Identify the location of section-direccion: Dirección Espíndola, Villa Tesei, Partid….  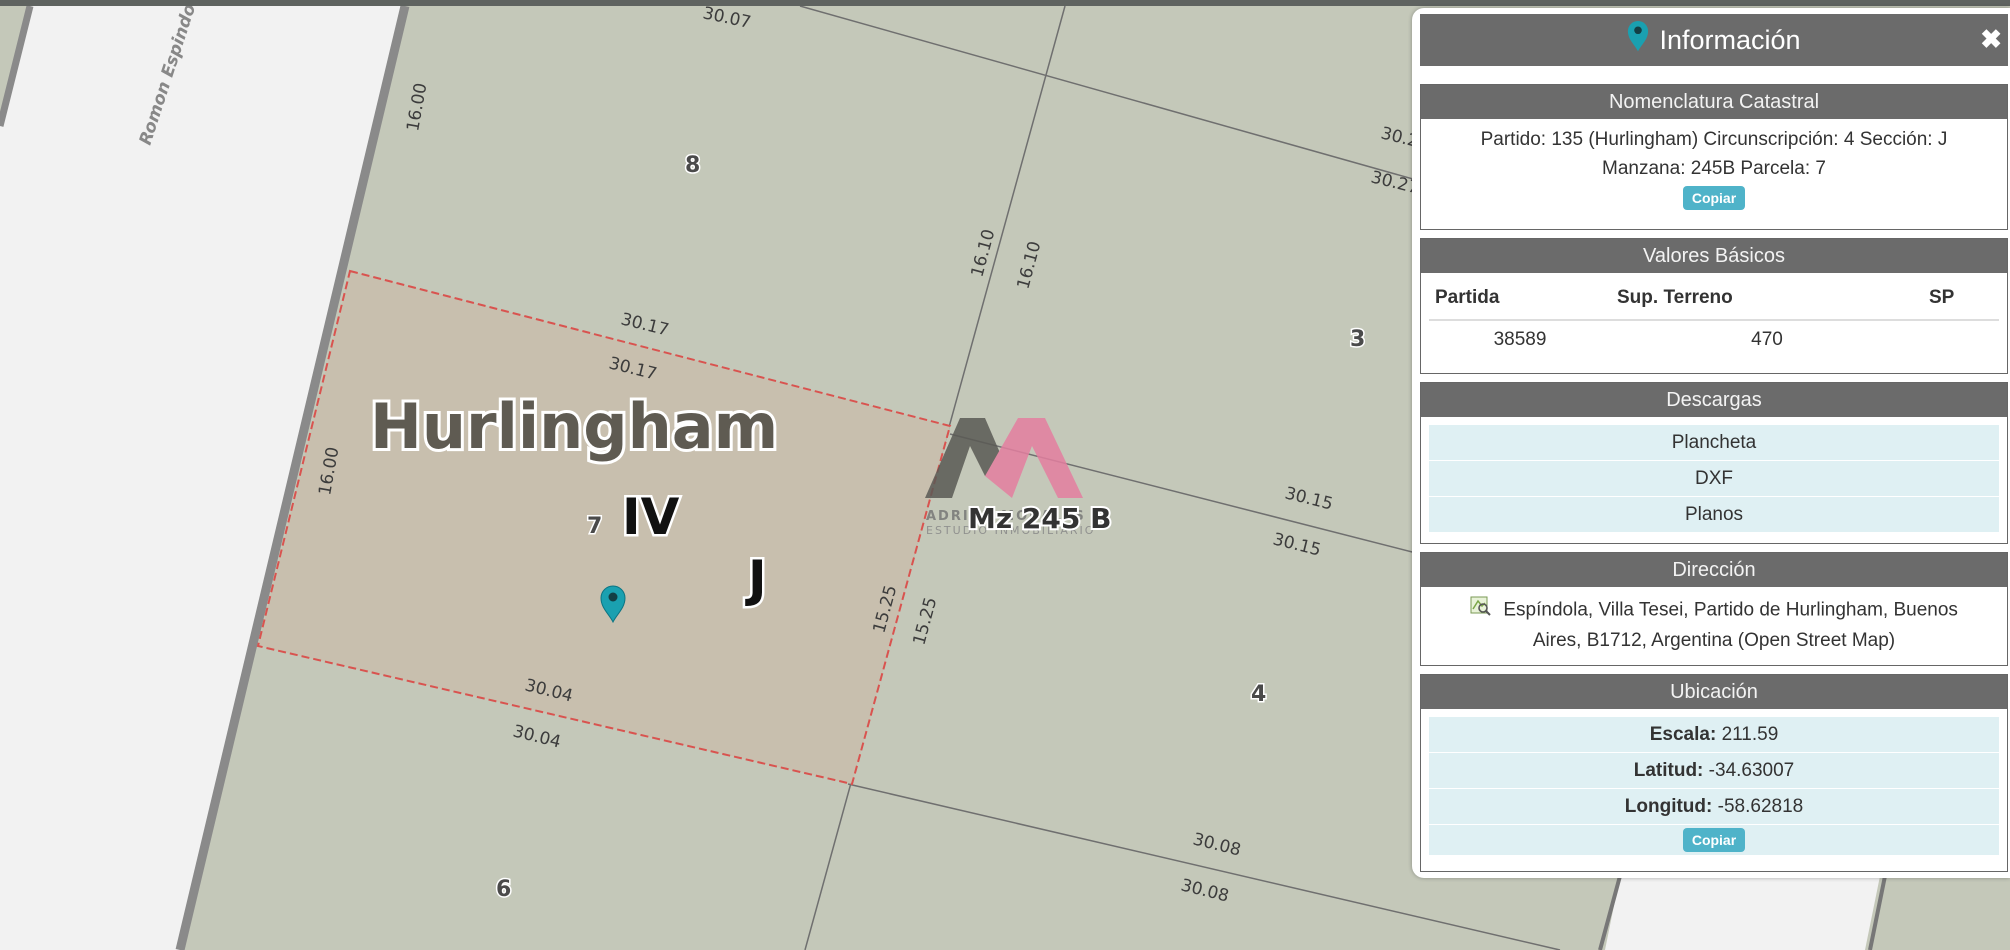
(1714, 609).